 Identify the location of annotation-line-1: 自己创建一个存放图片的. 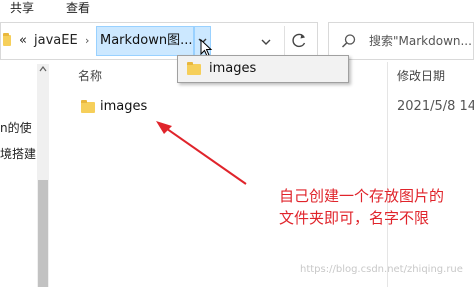
(362, 196).